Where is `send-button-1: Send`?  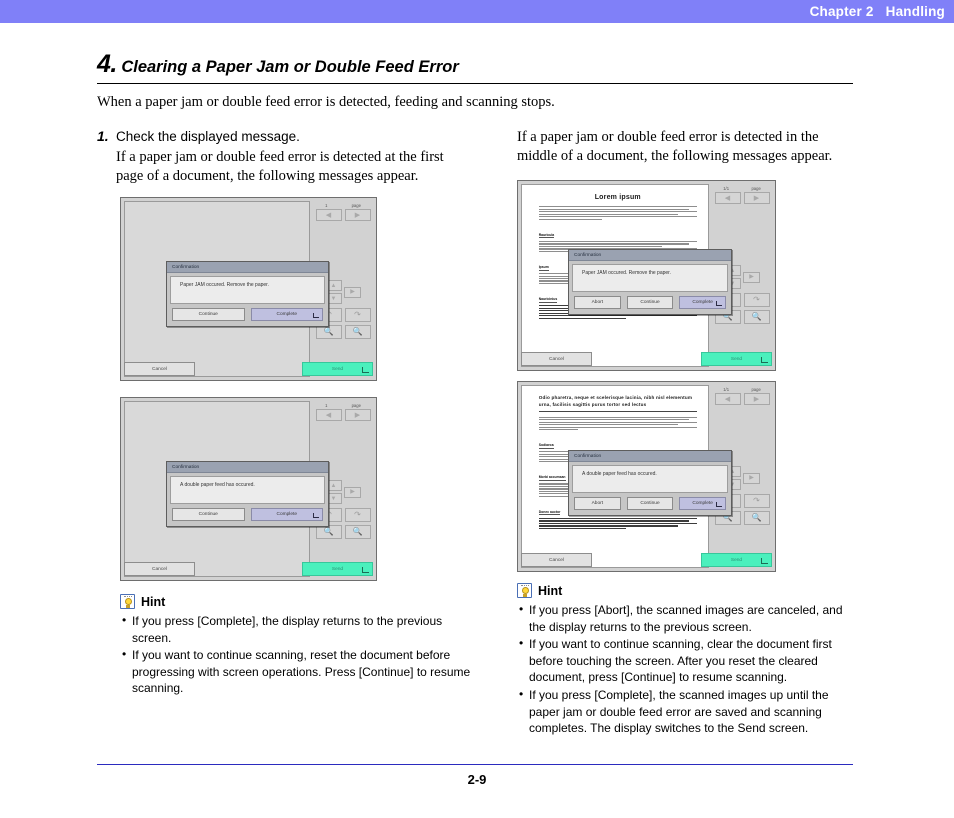 send-button-1: Send is located at coordinates (337, 369).